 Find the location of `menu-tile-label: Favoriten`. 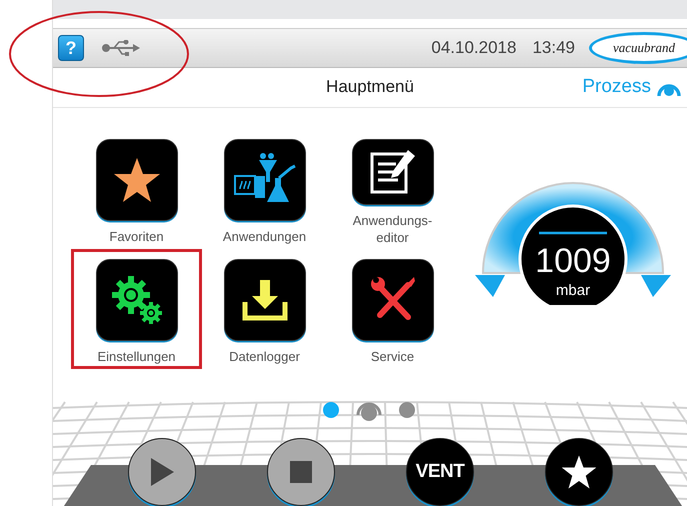

menu-tile-label: Favoriten is located at coordinates (136, 237).